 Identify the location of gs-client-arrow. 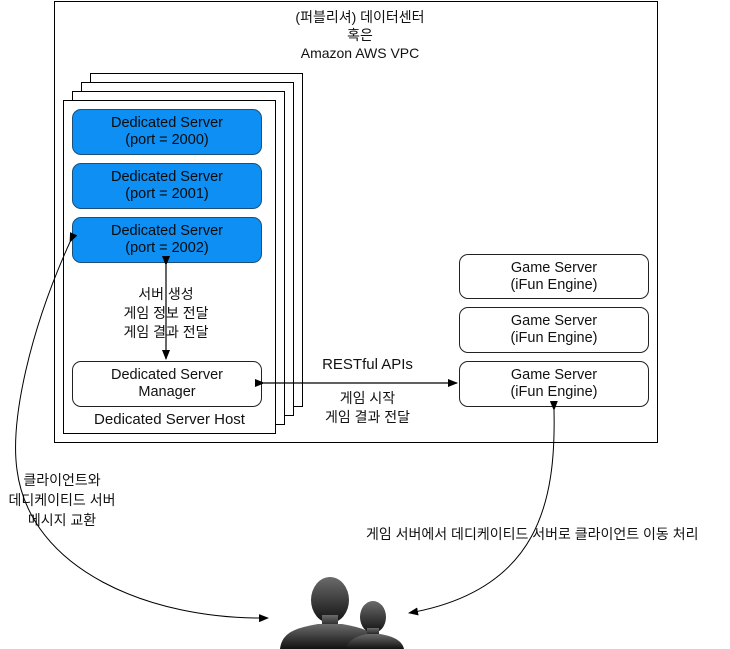
(483, 508).